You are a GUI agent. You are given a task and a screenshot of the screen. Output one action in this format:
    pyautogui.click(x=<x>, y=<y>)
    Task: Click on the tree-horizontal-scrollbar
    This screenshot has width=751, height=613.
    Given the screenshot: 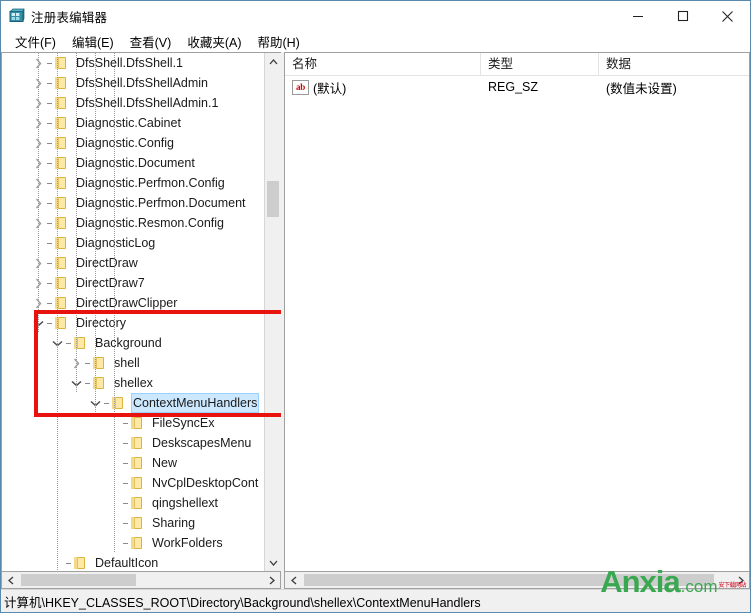 What is the action you would take?
    pyautogui.click(x=141, y=580)
    